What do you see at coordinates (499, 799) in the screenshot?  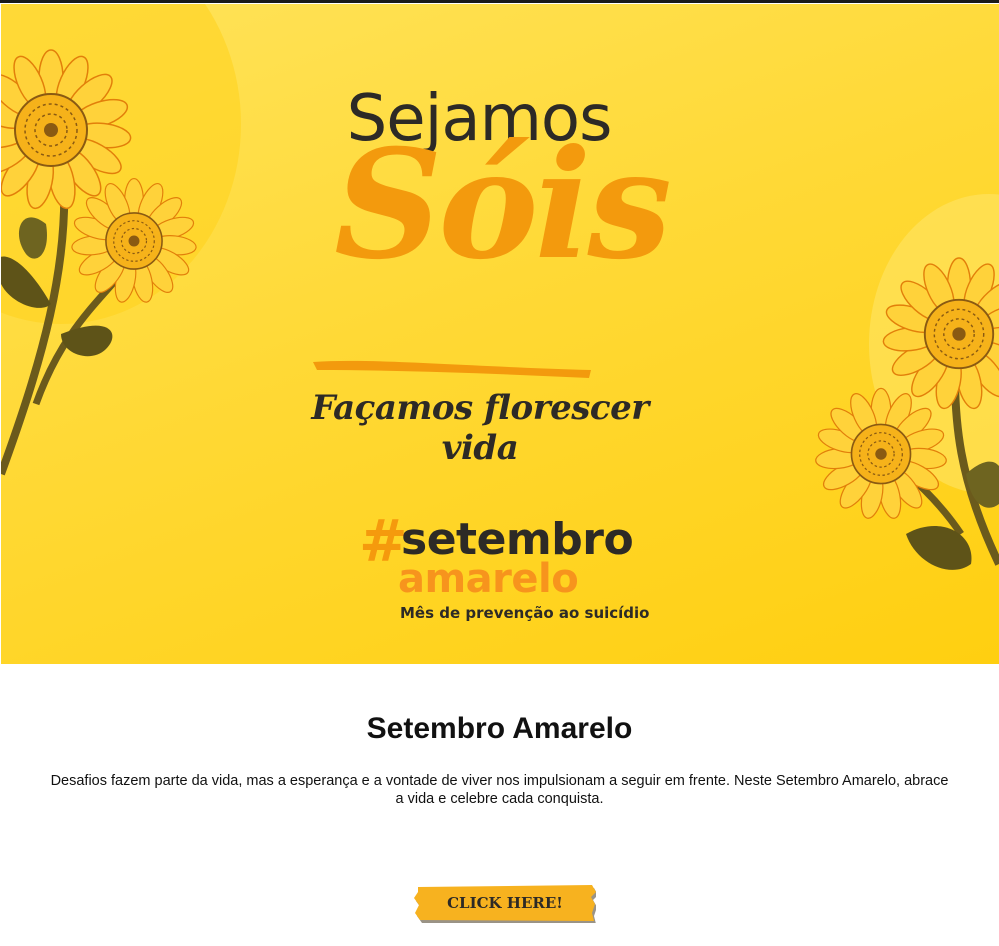 I see `description-line-2: a vida e celebre cada conquista.` at bounding box center [499, 799].